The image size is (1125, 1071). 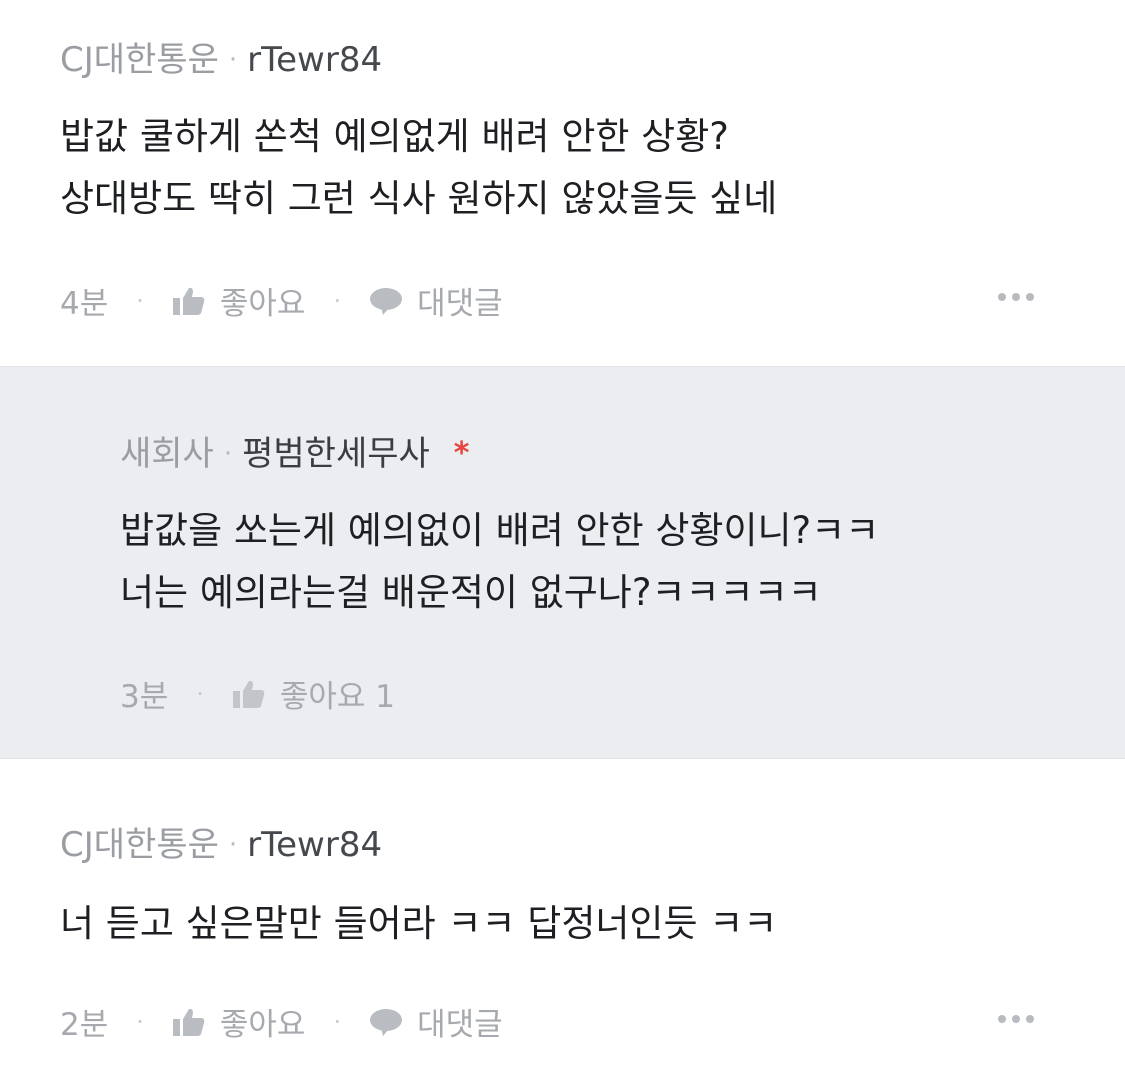 What do you see at coordinates (84, 1025) in the screenshot?
I see `timestamp: 2분` at bounding box center [84, 1025].